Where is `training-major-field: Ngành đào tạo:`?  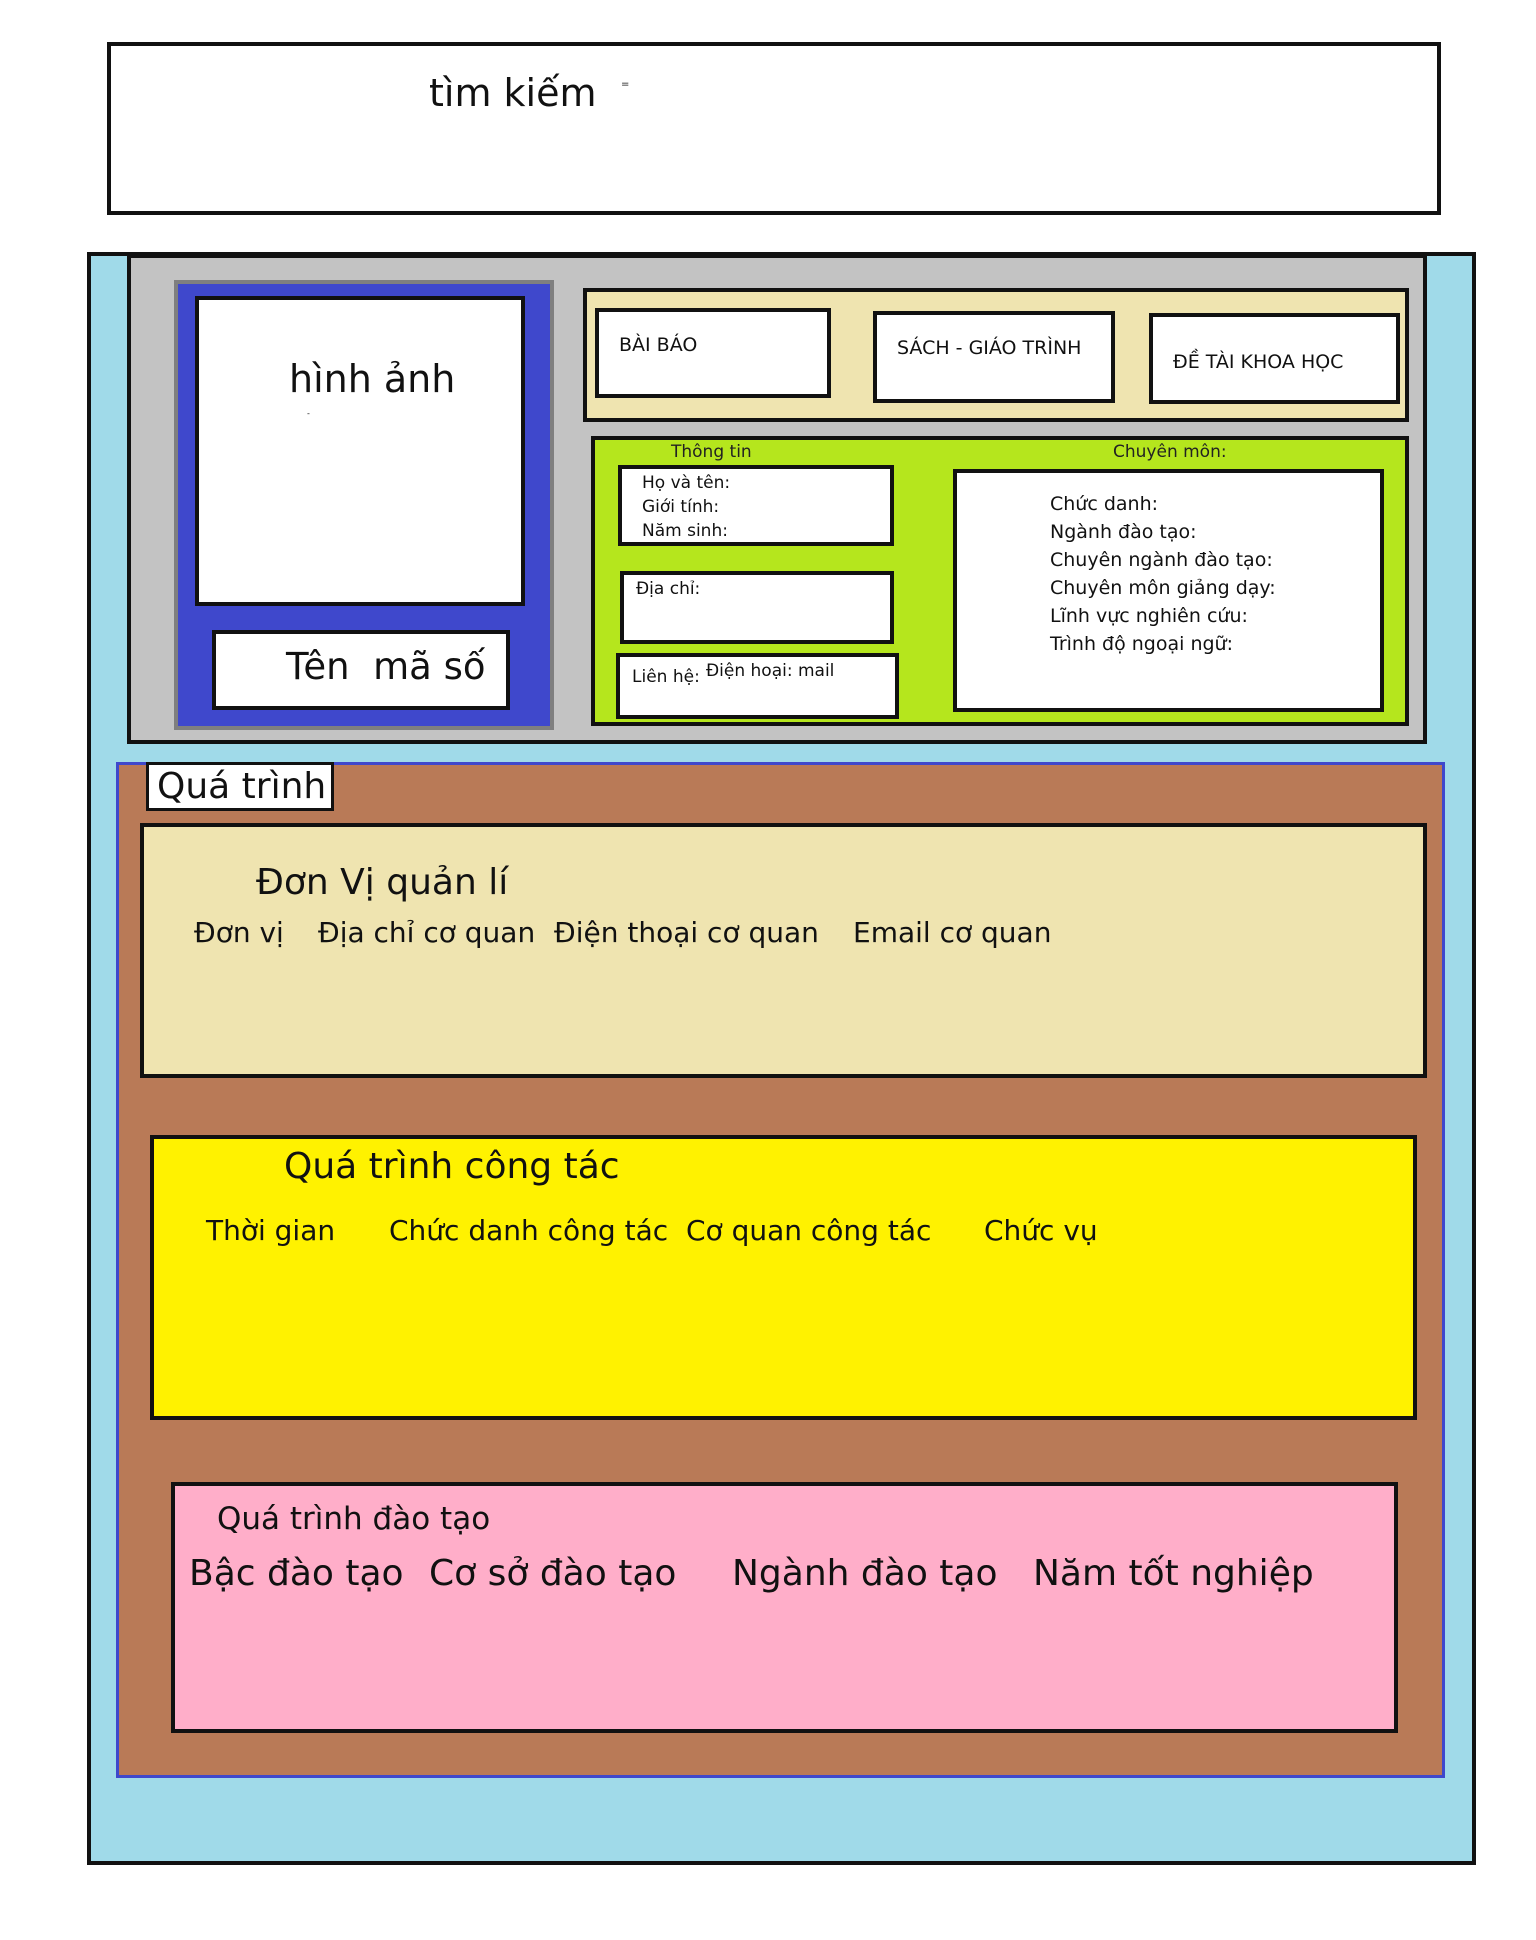 training-major-field: Ngành đào tạo: is located at coordinates (1123, 532).